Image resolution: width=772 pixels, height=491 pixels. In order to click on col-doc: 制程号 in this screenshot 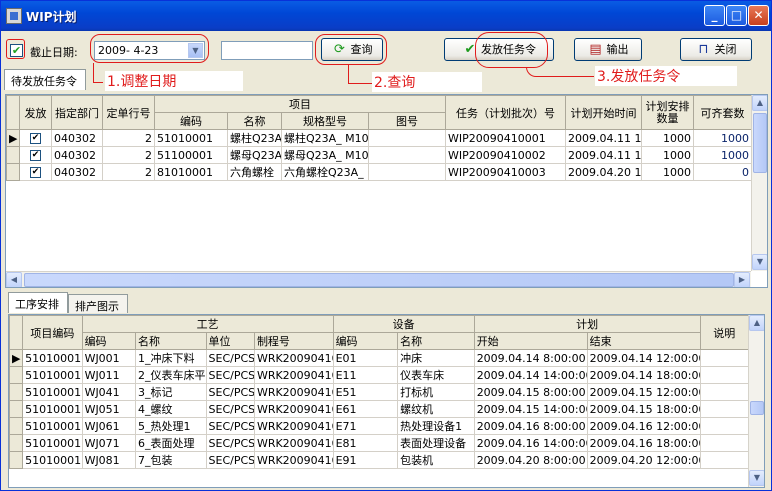, I will do `click(293, 341)`.